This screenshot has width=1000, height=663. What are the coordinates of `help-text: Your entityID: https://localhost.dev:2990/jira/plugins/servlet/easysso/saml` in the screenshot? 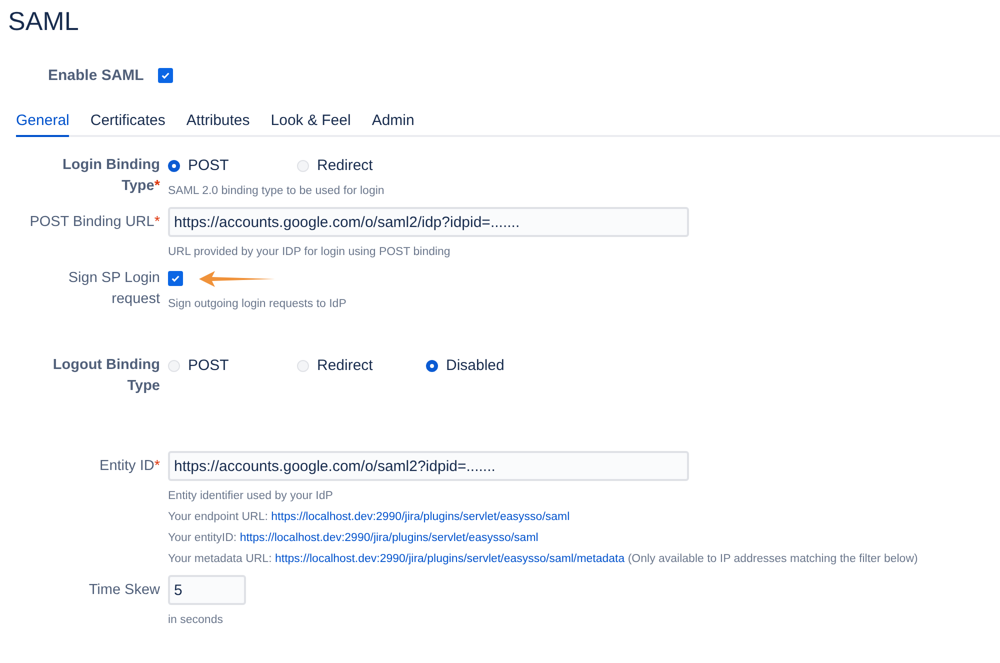 It's located at (354, 538).